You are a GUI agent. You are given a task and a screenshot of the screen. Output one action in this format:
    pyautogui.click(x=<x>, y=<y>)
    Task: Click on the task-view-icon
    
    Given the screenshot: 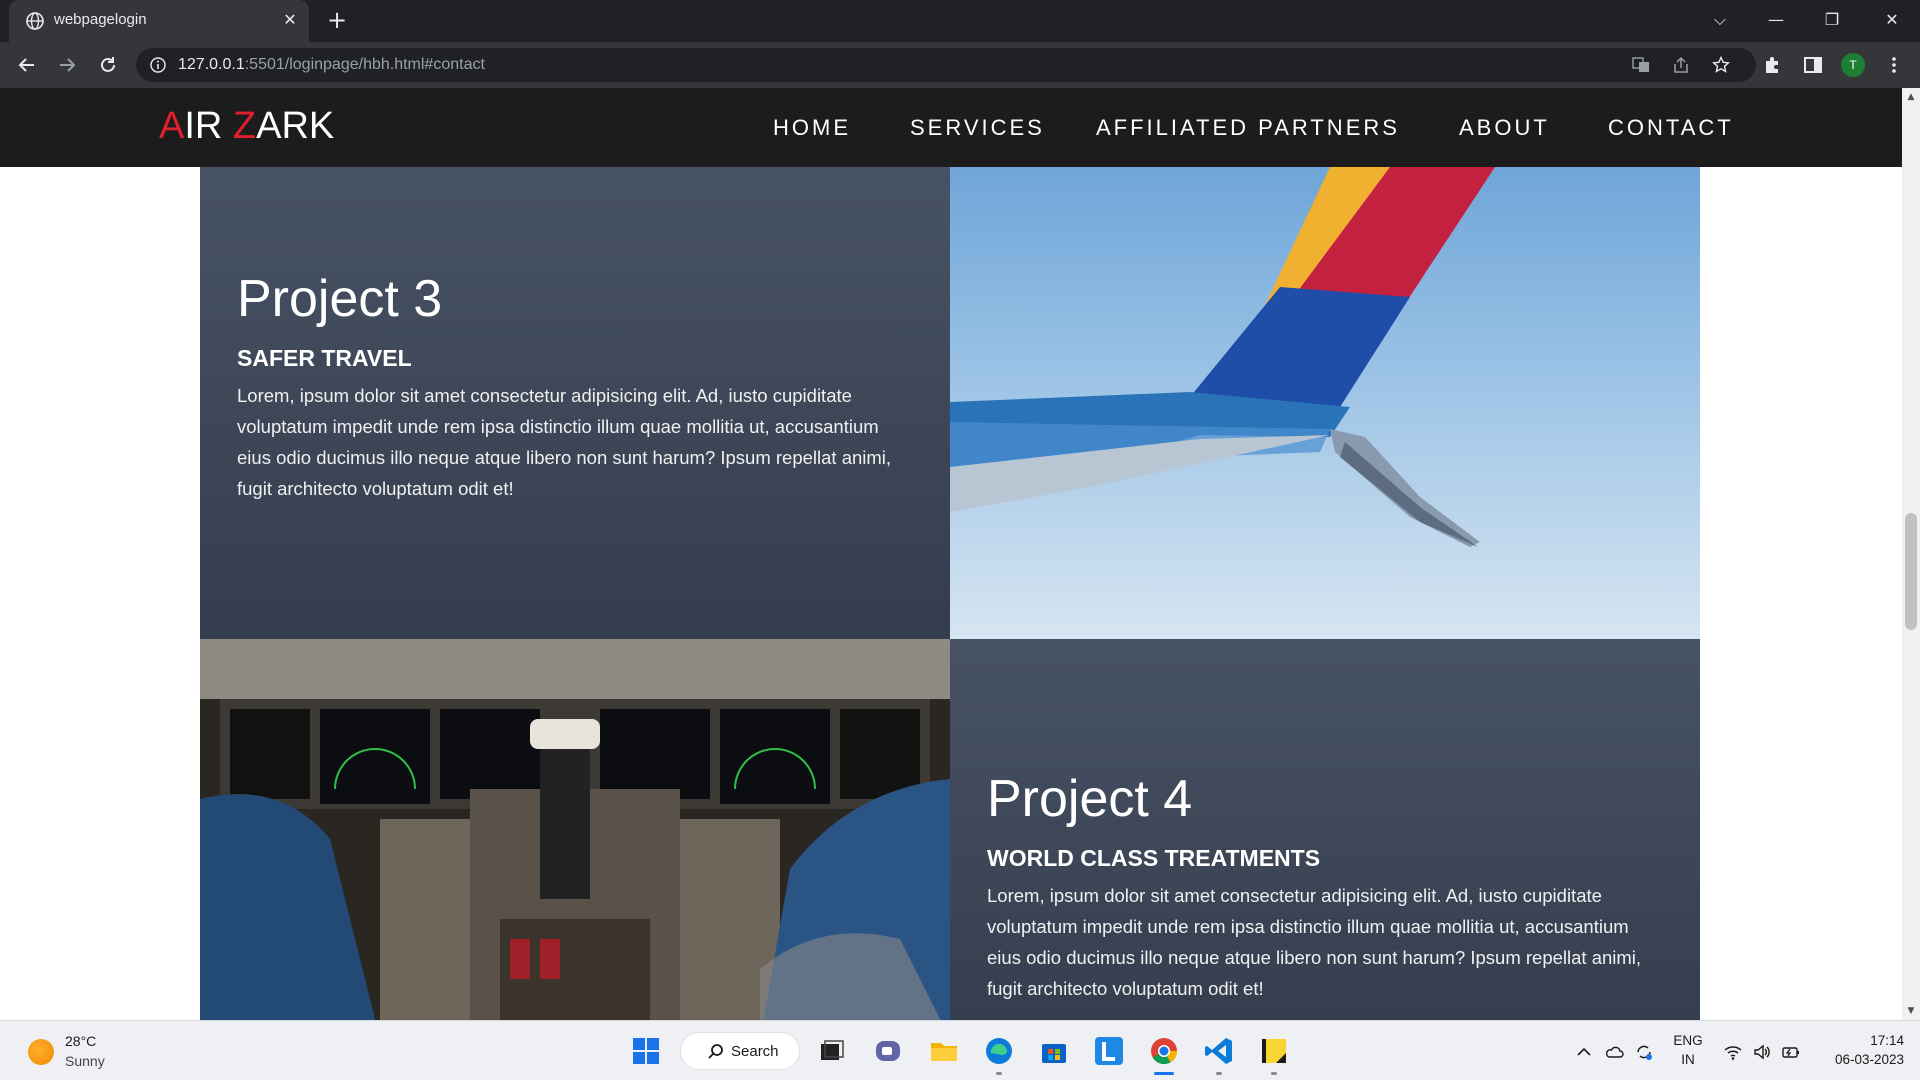 What is the action you would take?
    pyautogui.click(x=832, y=1051)
    